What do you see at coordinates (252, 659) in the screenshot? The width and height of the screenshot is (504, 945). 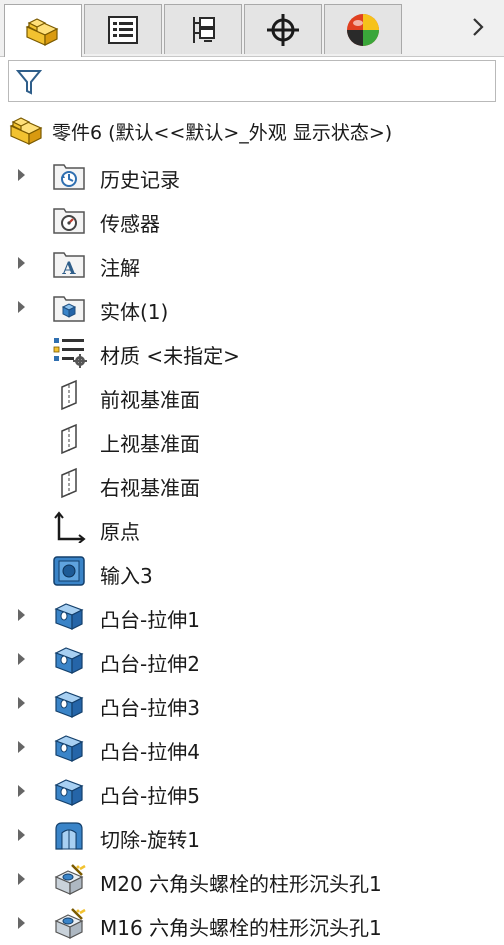 I see `tree-item-boss-extrude-2: 凸台-拉伸2` at bounding box center [252, 659].